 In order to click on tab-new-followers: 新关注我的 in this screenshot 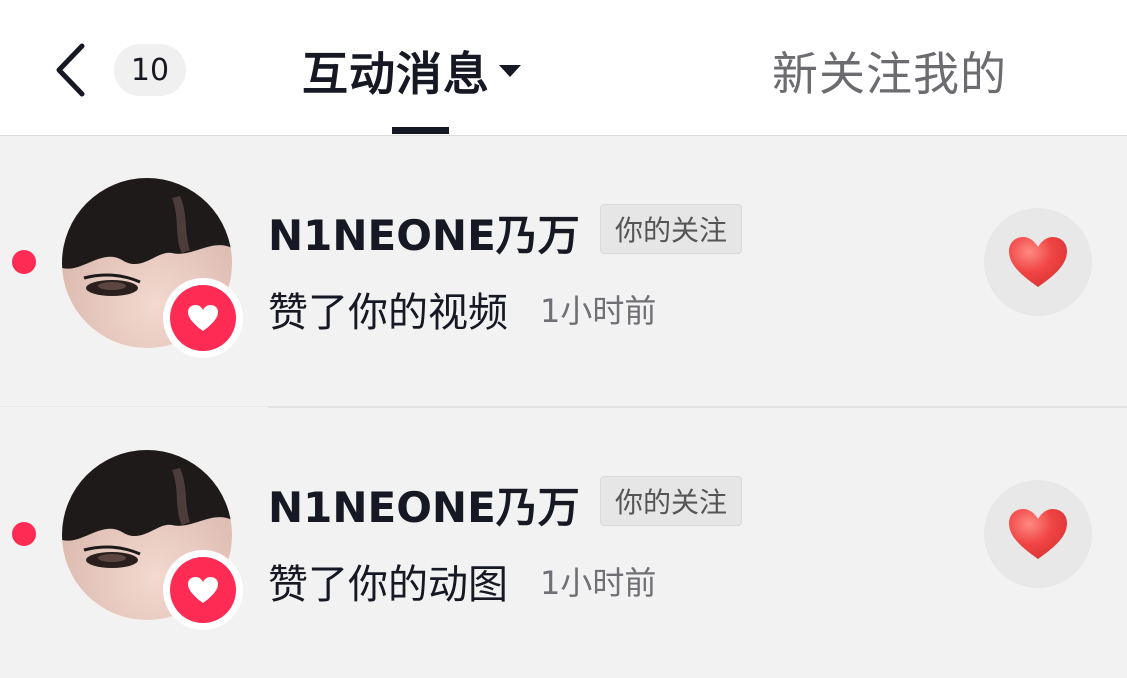, I will do `click(889, 71)`.